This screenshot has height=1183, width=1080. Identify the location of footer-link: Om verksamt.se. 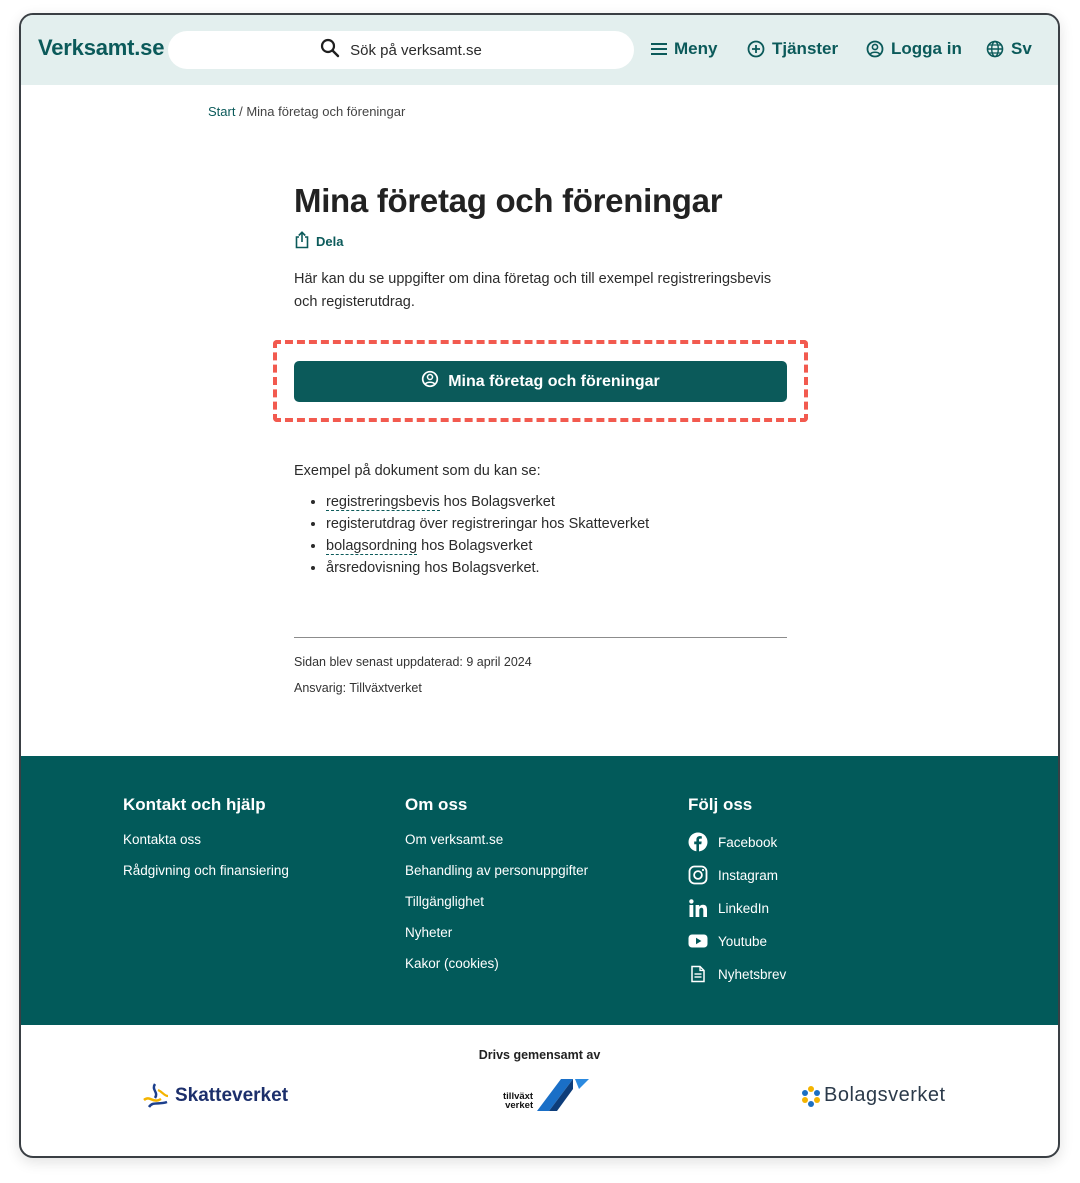
(496, 839).